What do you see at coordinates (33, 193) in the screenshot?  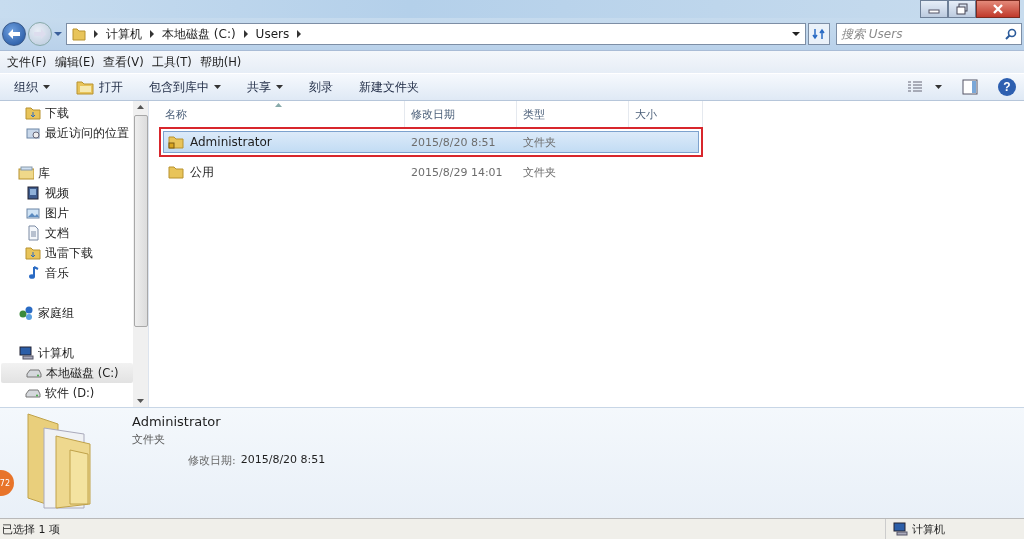 I see `film-icon` at bounding box center [33, 193].